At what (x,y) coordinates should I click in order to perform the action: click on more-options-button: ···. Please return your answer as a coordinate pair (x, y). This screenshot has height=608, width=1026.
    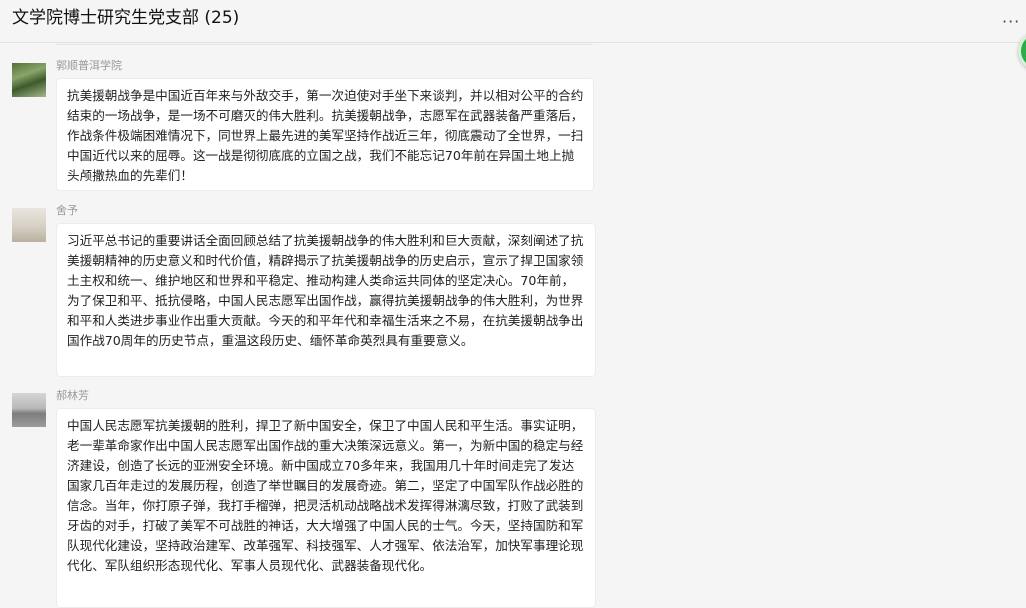
    Looking at the image, I should click on (1014, 22).